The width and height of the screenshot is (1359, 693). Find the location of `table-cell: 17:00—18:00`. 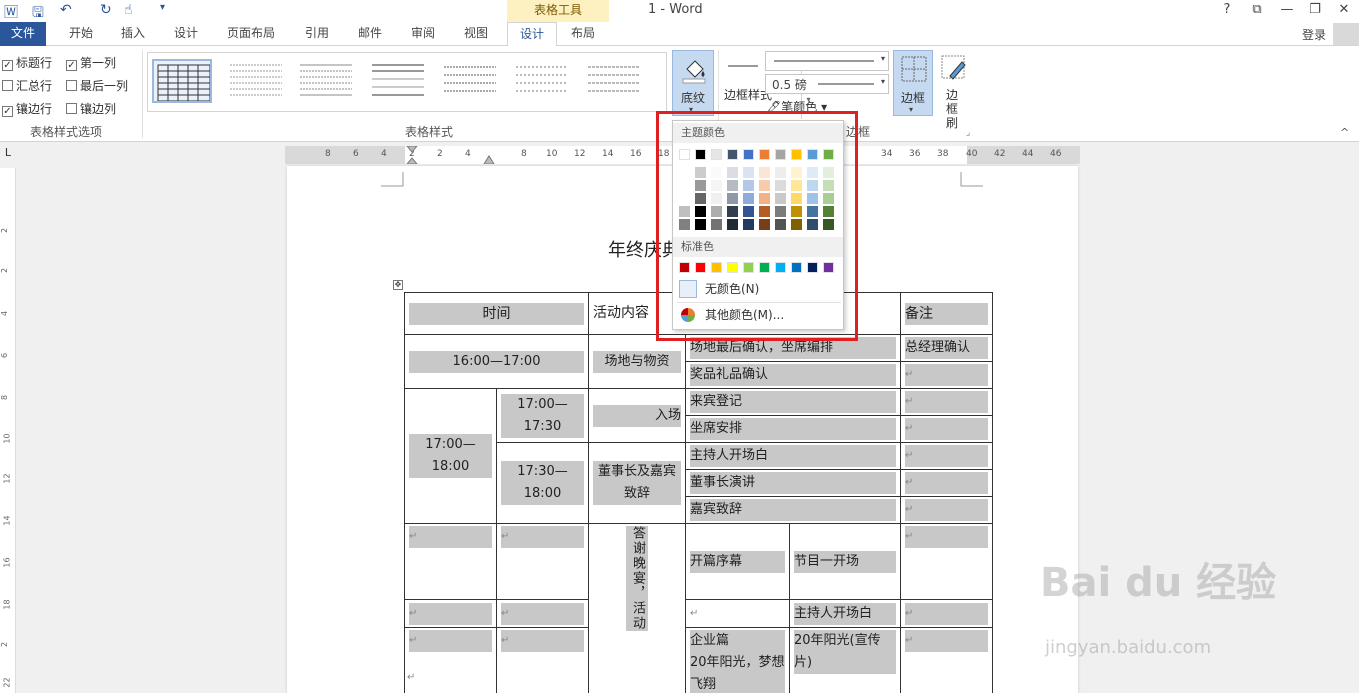

table-cell: 17:00—18:00 is located at coordinates (450, 456).